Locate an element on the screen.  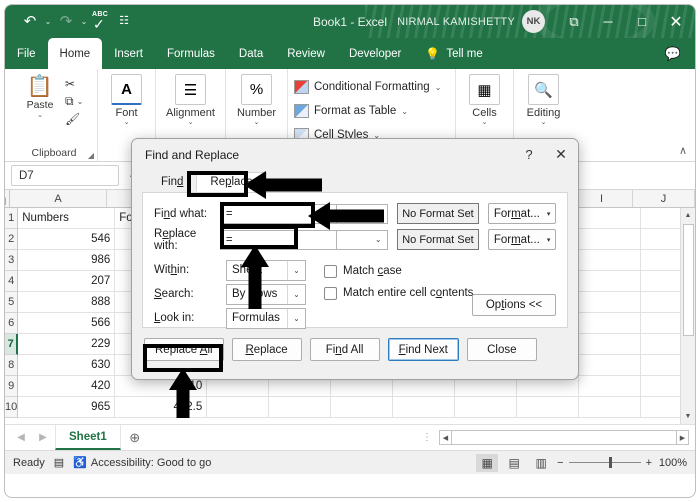
find-all-button: Find All is located at coordinates (344, 349).